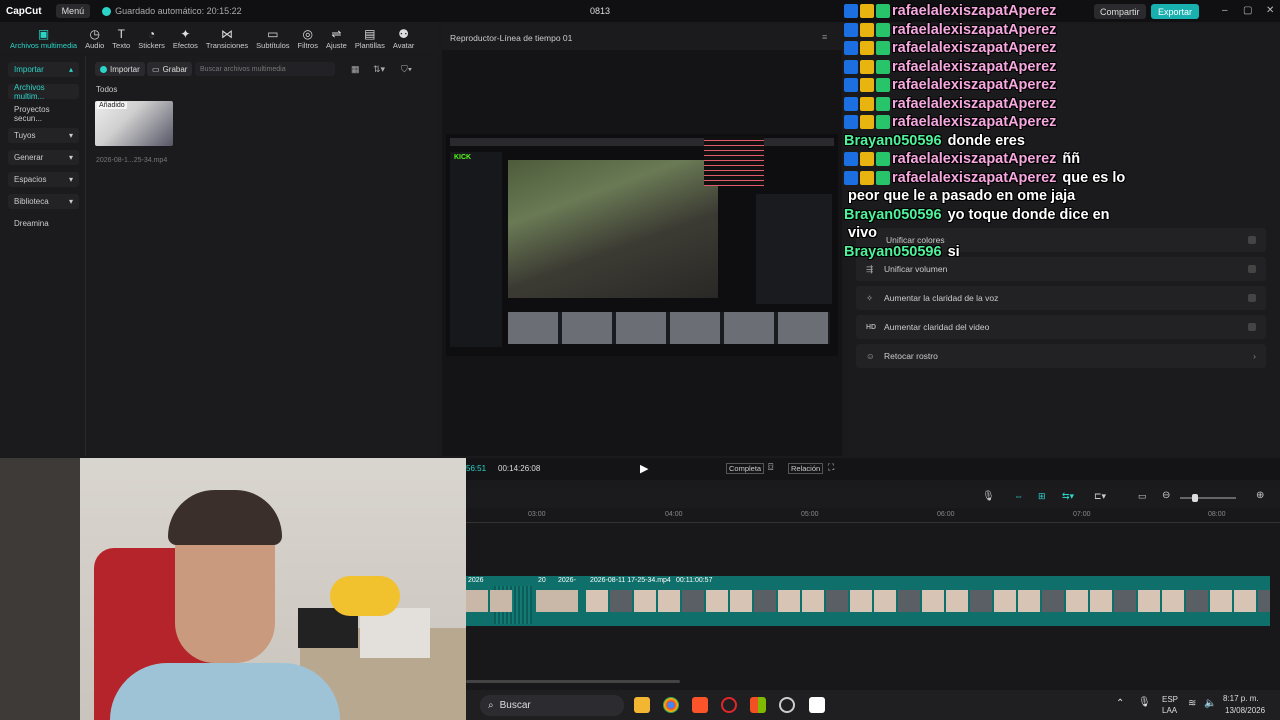  What do you see at coordinates (404, 40) in the screenshot?
I see `tool-avatar: ⚉ Avatar` at bounding box center [404, 40].